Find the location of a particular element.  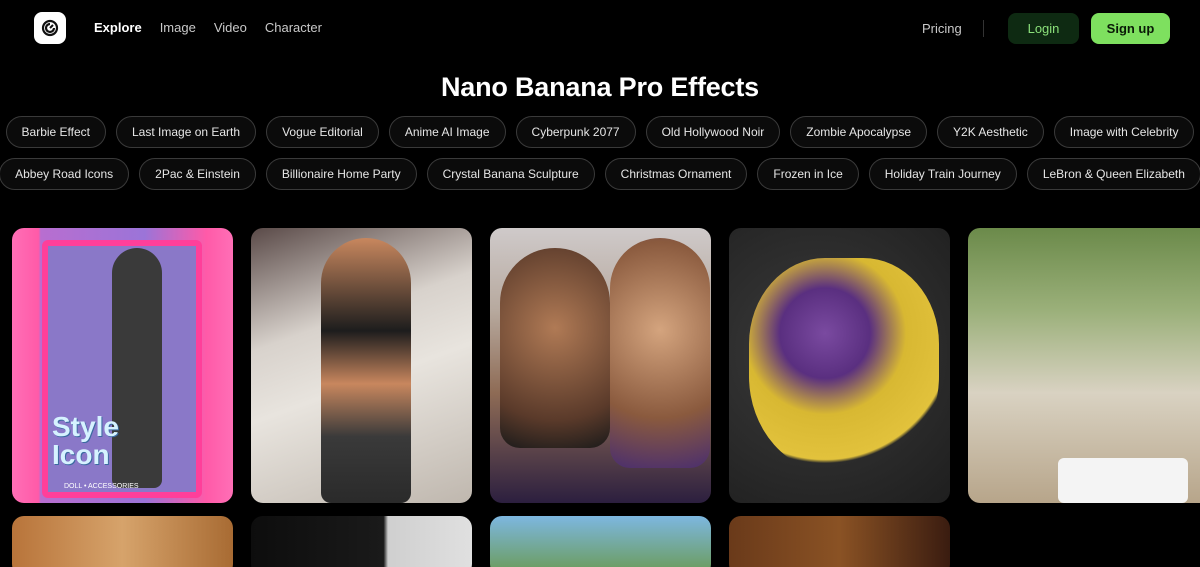

gallery-card-crystal-banana is located at coordinates (839, 365).